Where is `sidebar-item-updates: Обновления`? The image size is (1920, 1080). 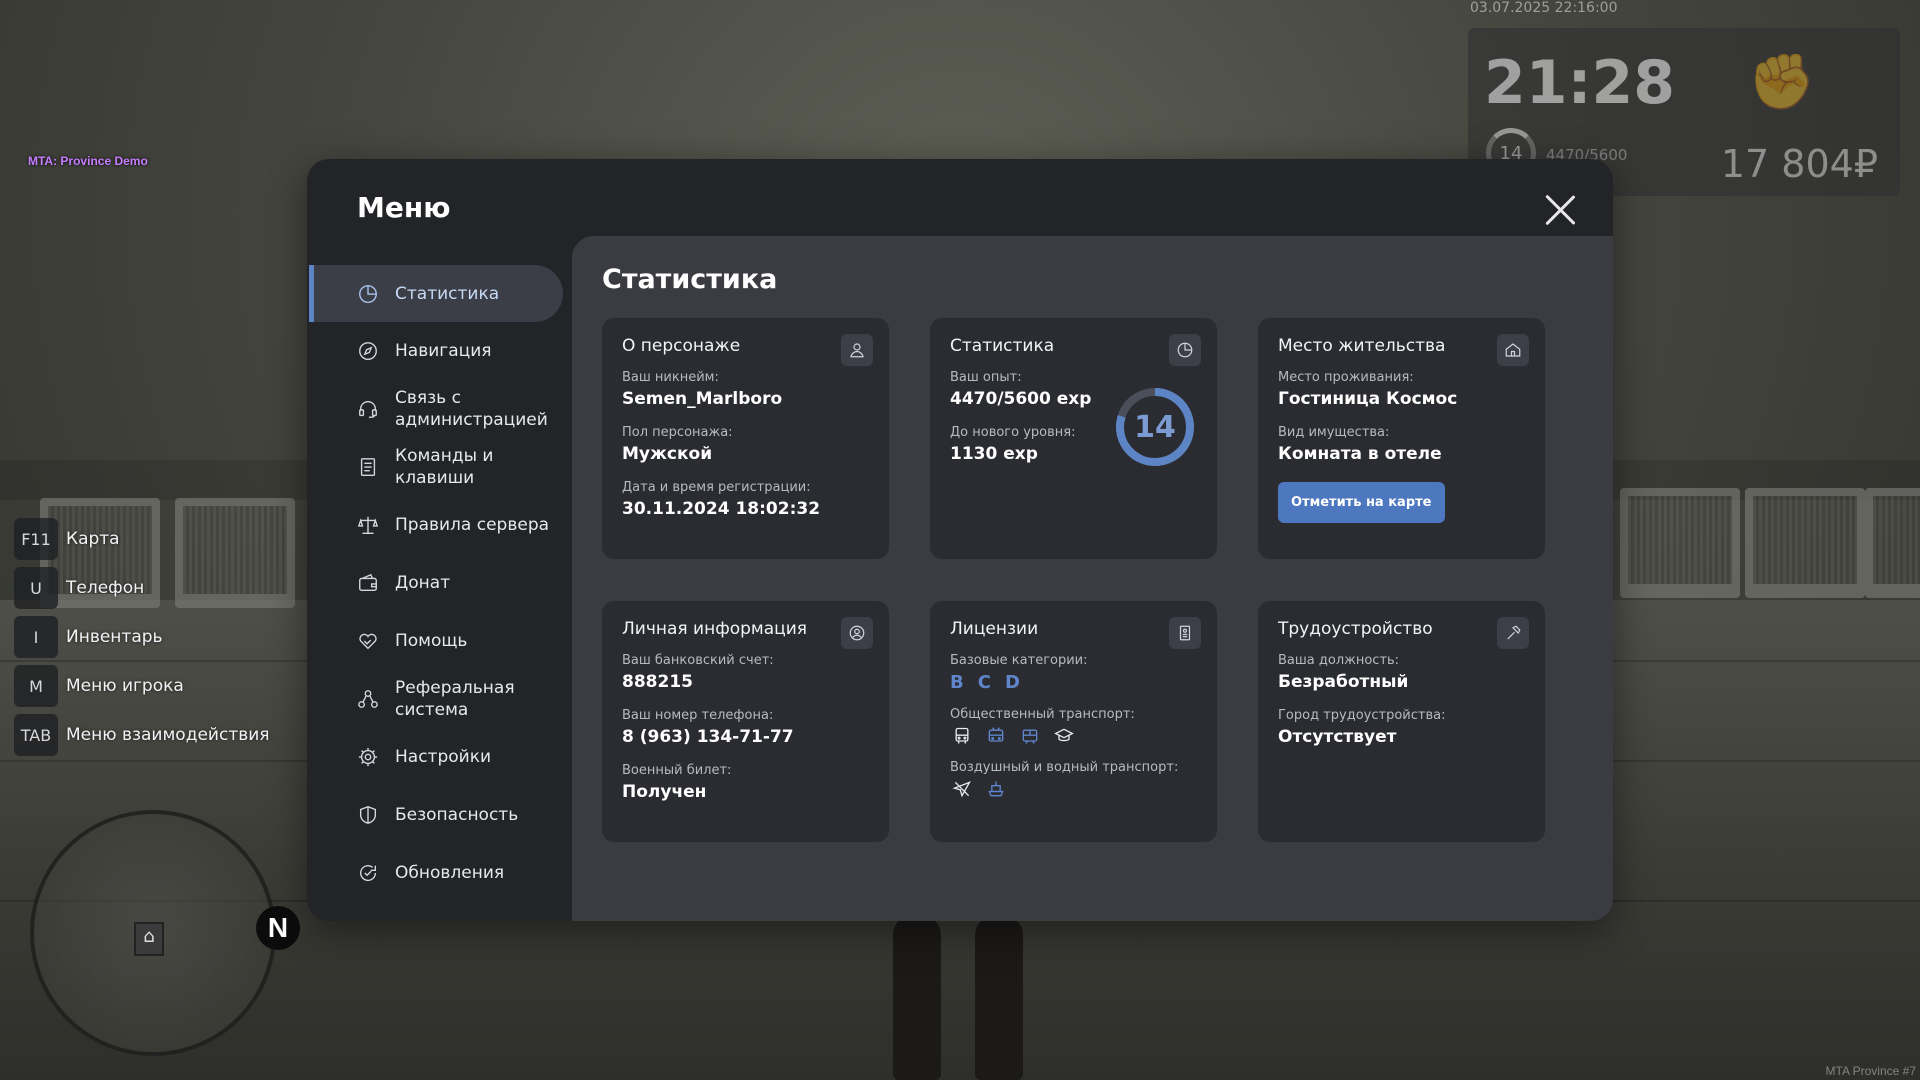
sidebar-item-updates: Обновления is located at coordinates (436, 873).